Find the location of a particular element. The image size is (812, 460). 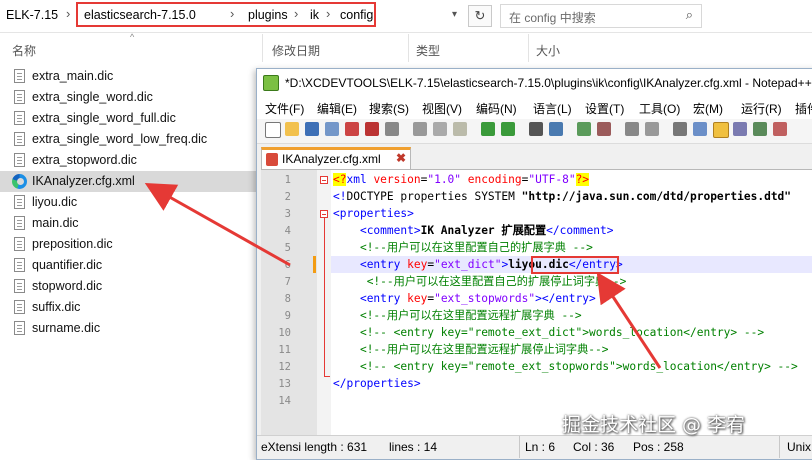

line-number: 2 is located at coordinates (287, 197).